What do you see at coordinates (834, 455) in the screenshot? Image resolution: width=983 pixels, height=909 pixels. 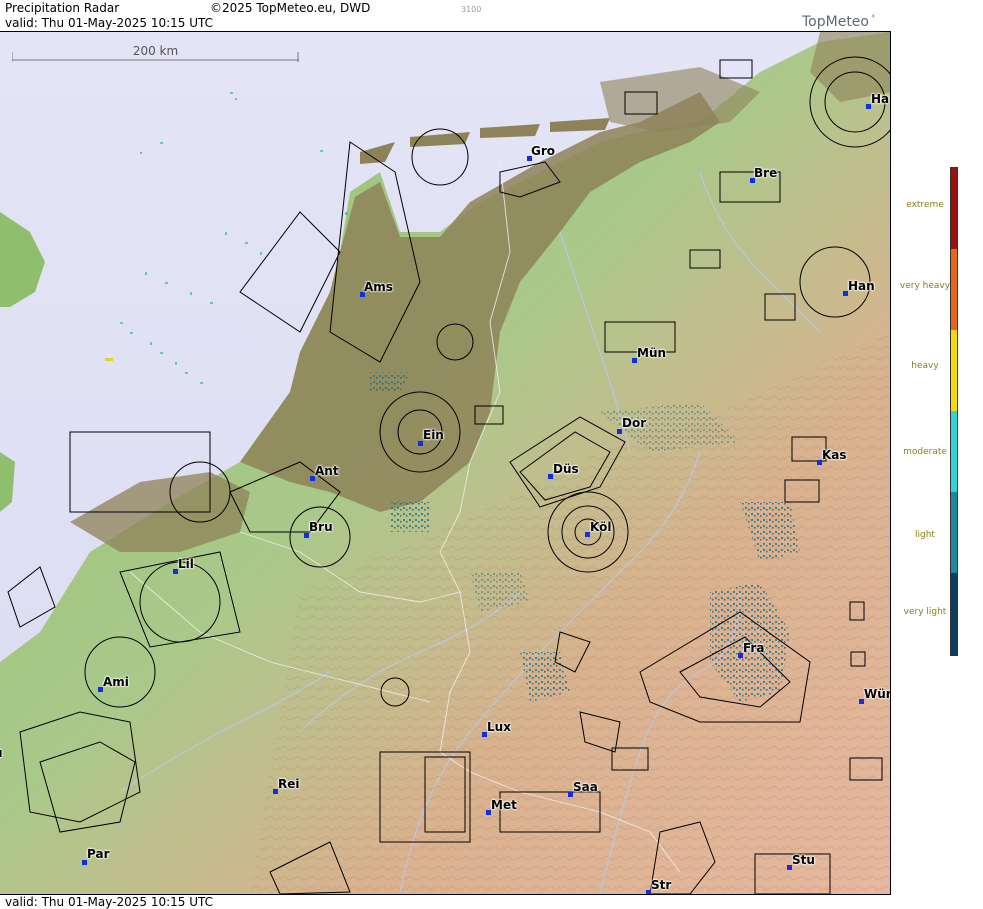 I see `city-label: Kas` at bounding box center [834, 455].